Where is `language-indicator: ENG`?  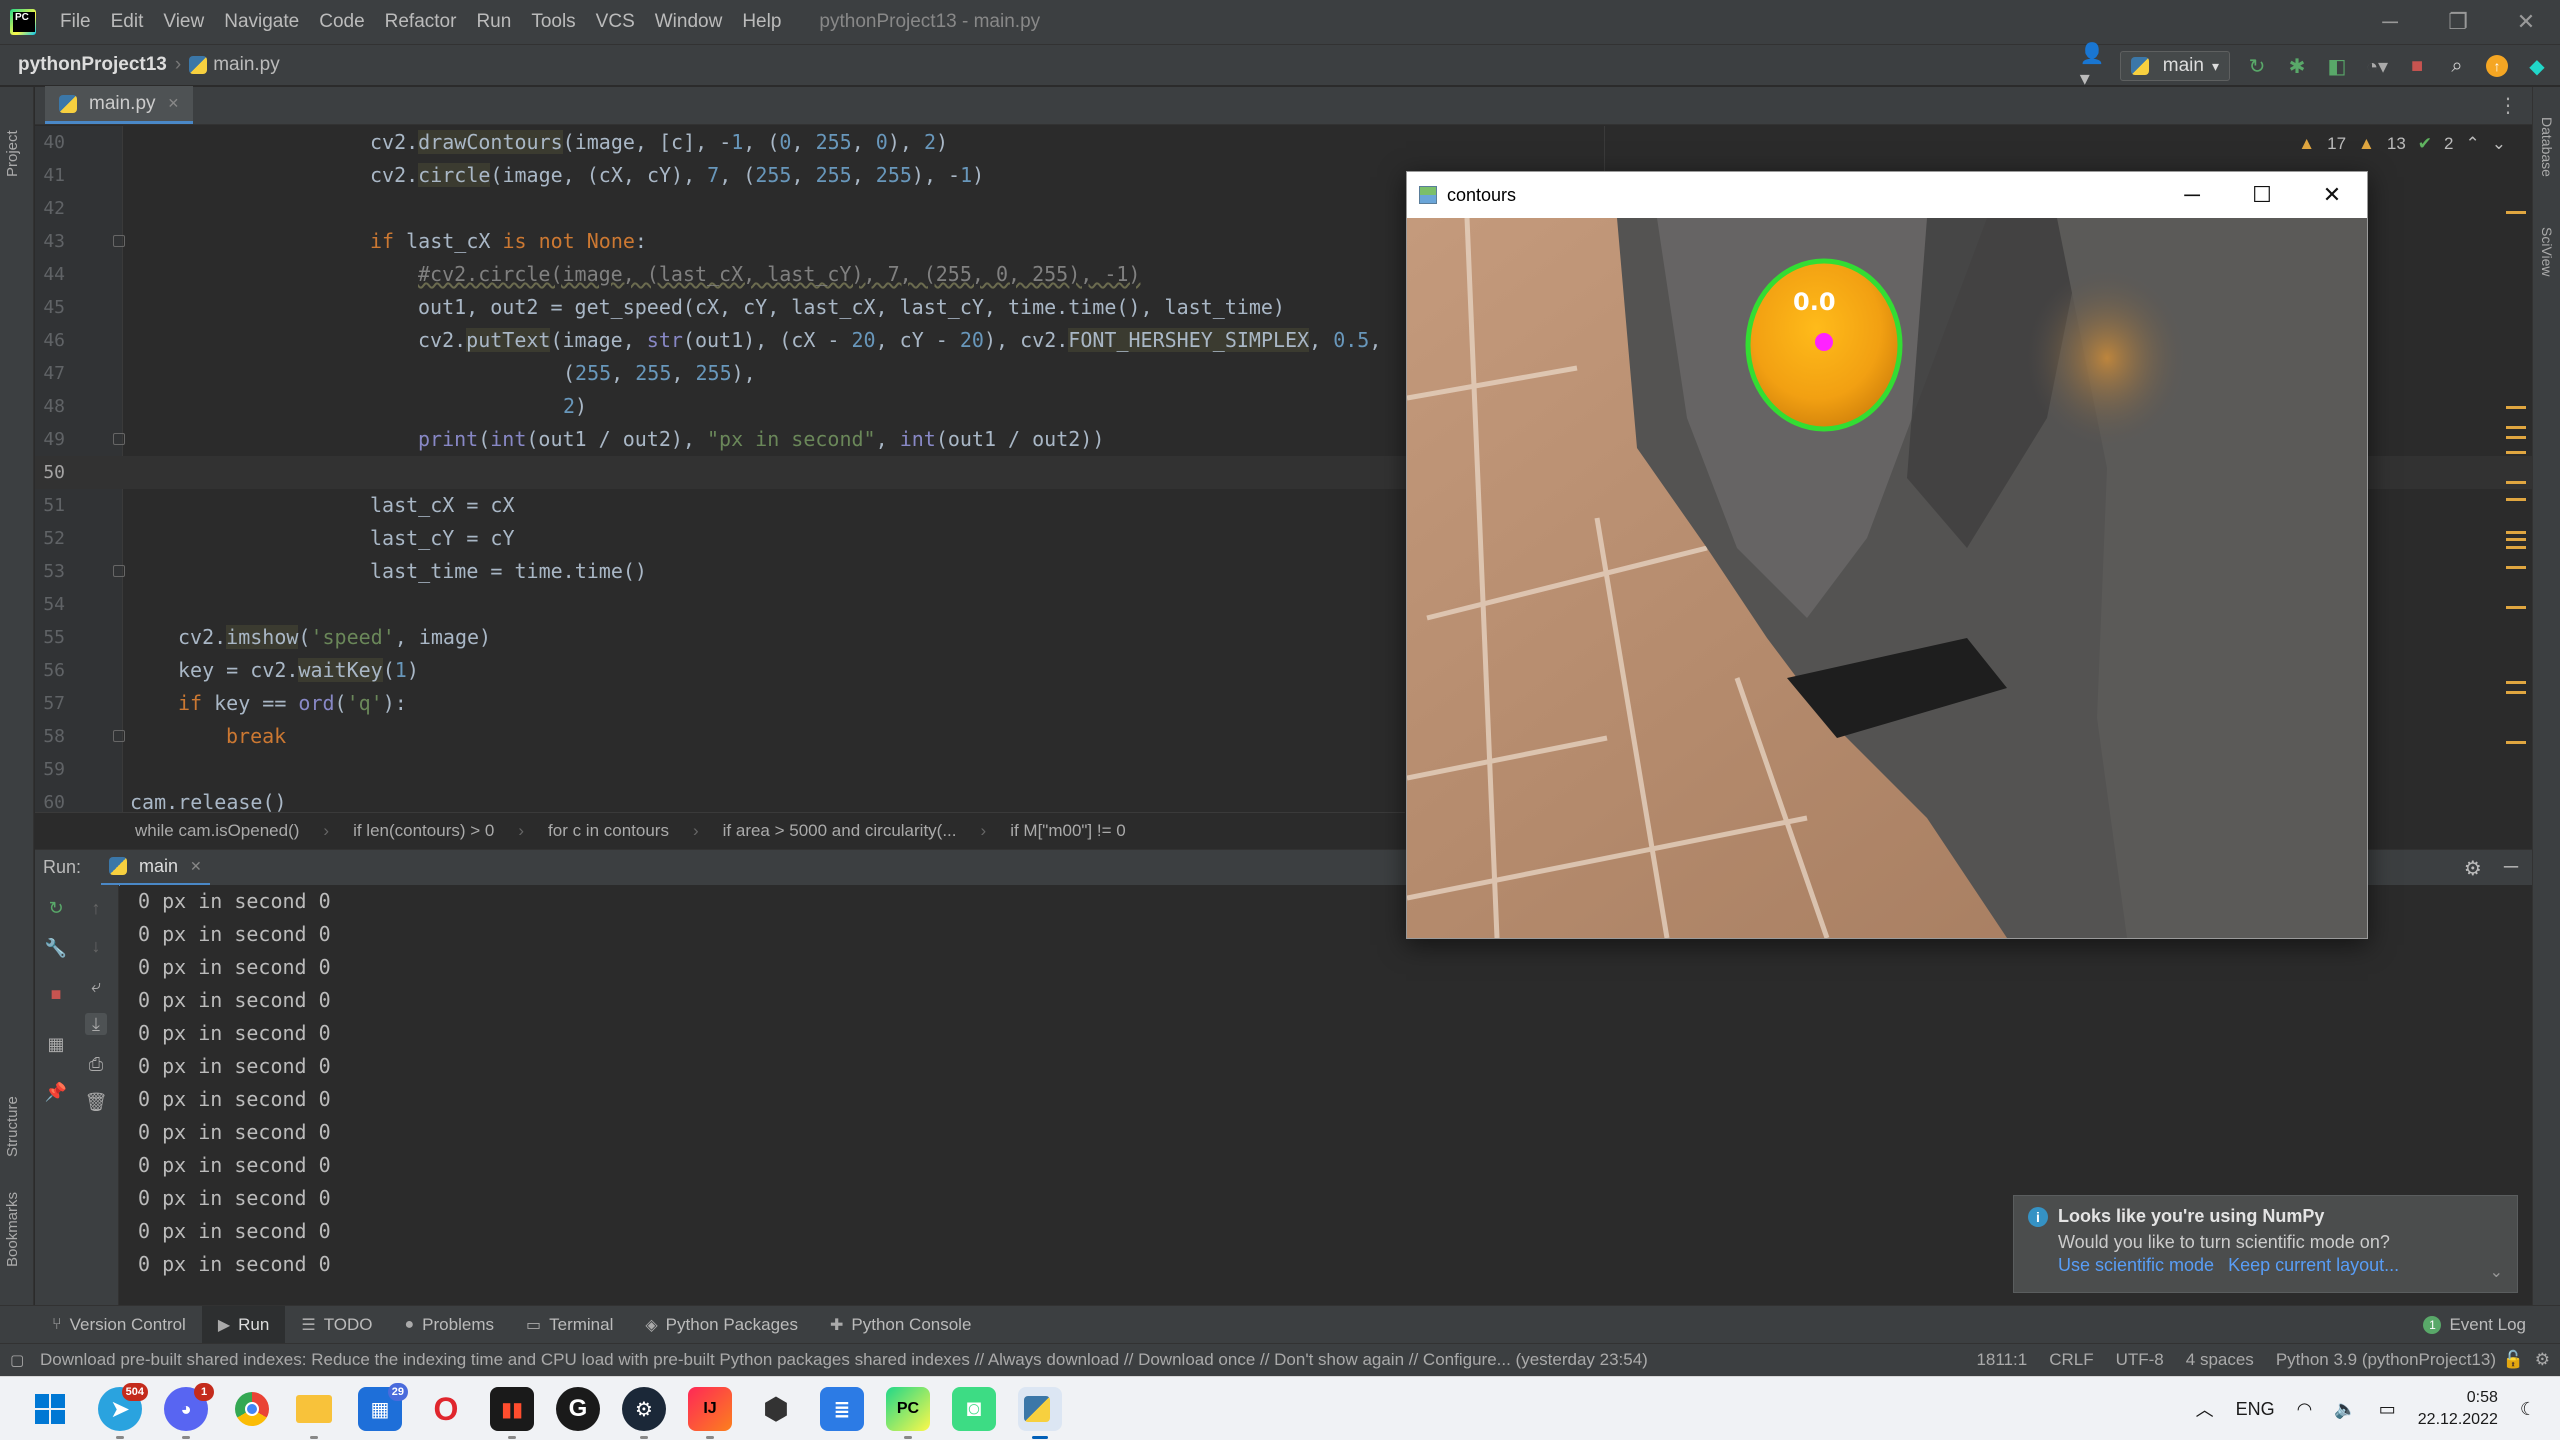
language-indicator: ENG is located at coordinates (2255, 1409).